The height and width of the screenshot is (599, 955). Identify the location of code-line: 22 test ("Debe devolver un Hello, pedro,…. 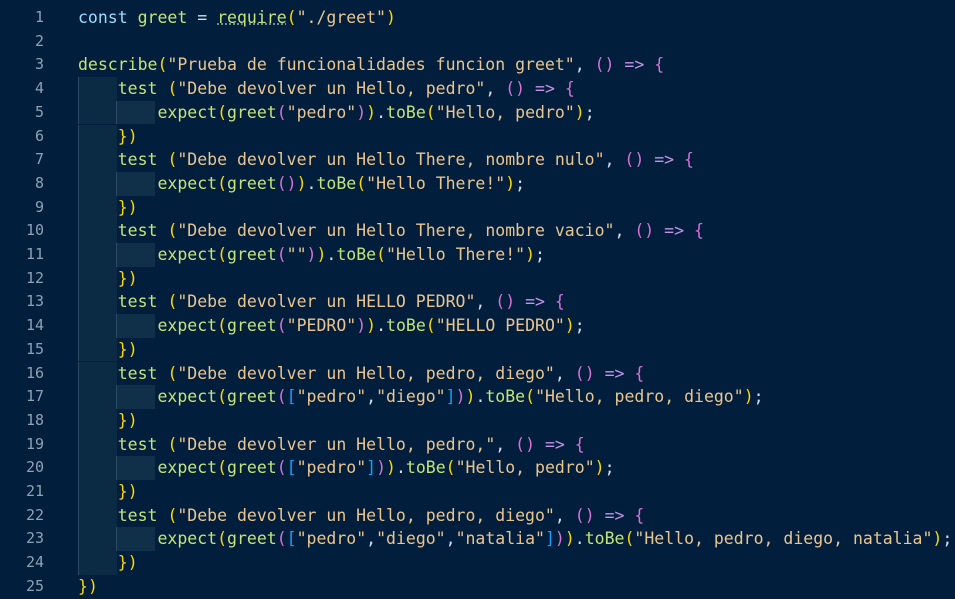
(477, 515).